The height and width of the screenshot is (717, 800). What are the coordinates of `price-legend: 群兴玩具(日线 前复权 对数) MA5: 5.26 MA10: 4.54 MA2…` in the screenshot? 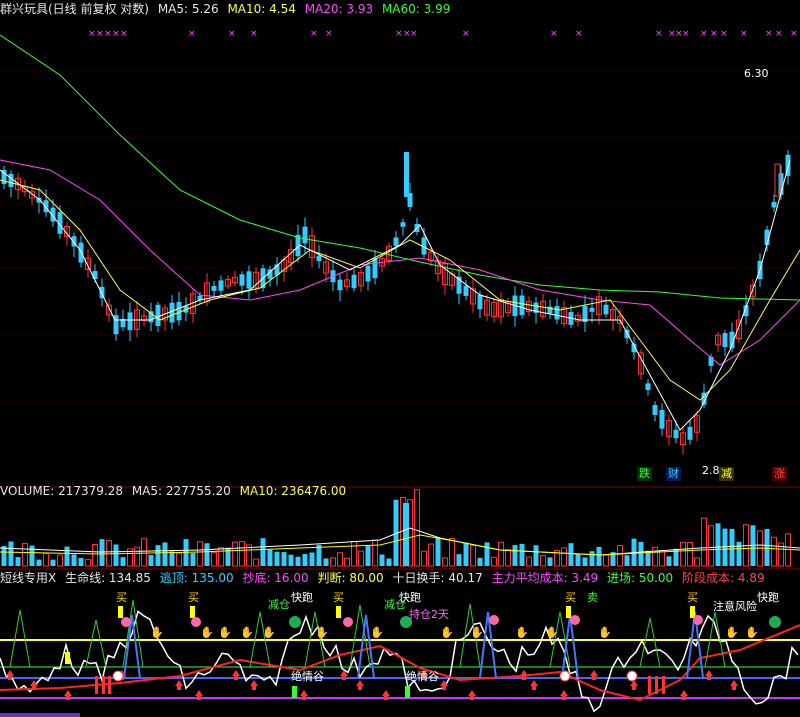 It's located at (227, 9).